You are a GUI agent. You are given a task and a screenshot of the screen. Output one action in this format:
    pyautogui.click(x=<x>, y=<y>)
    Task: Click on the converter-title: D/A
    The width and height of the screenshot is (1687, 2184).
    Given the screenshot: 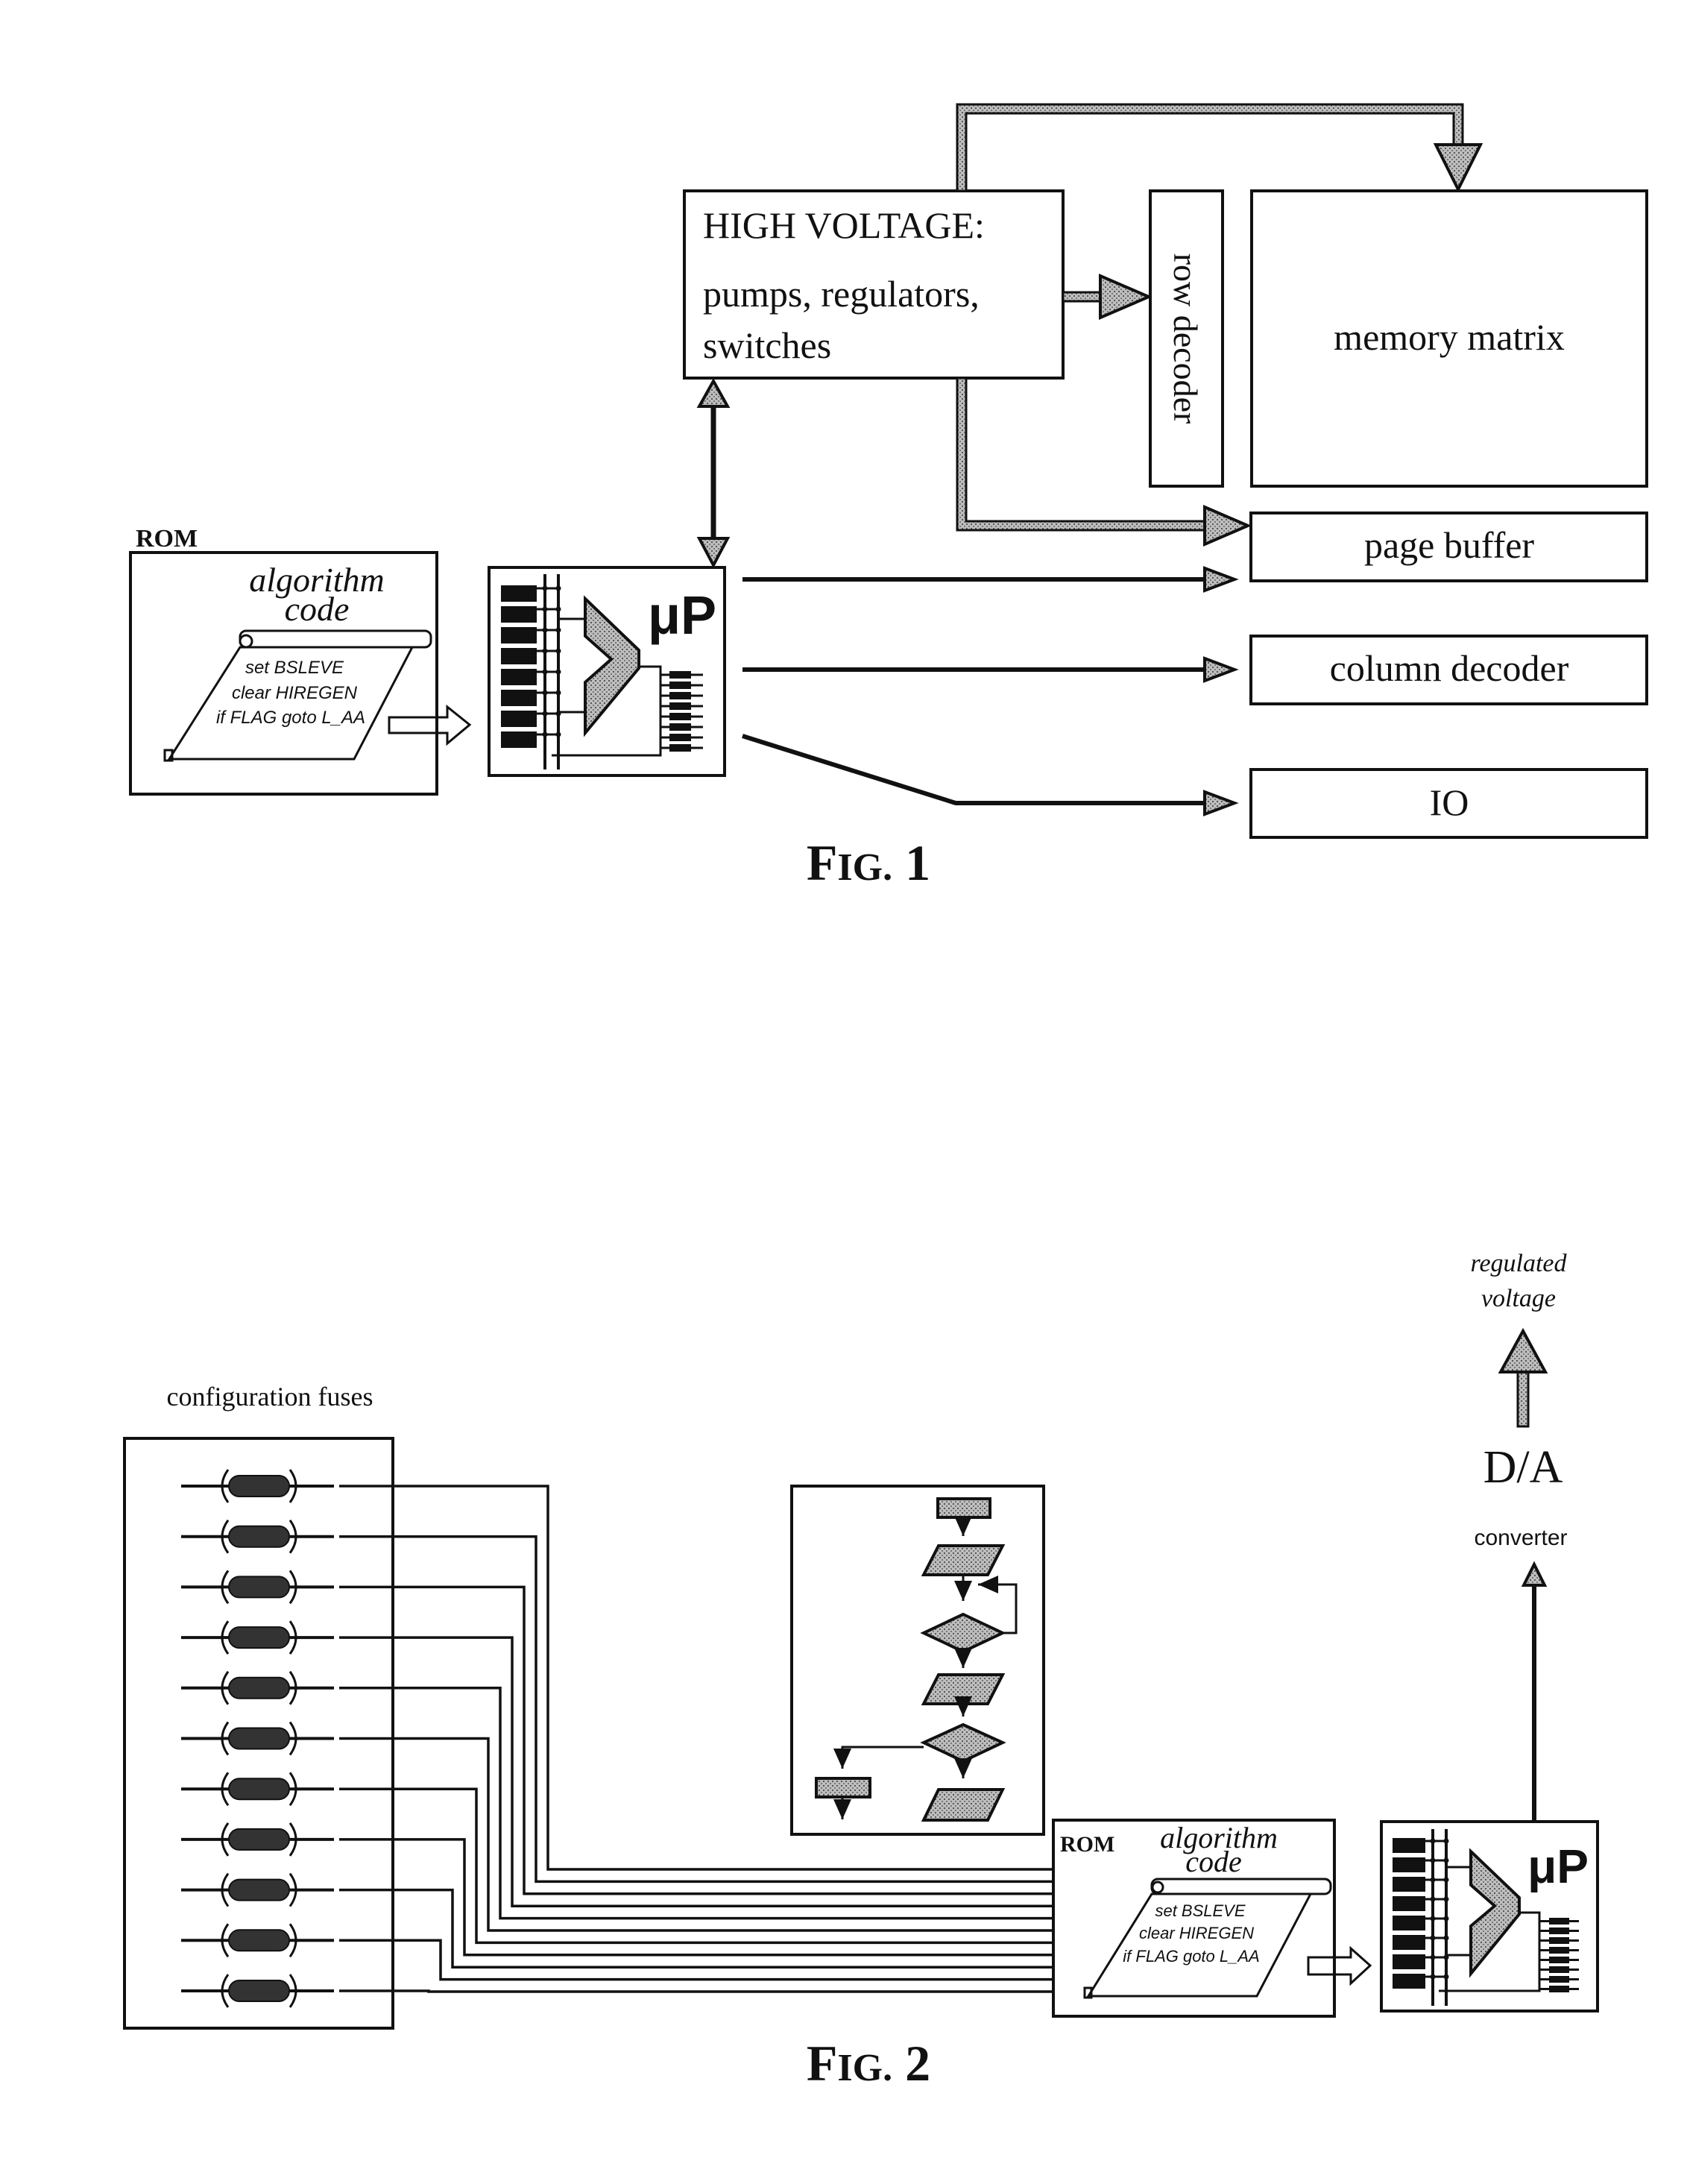 What is the action you would take?
    pyautogui.click(x=1523, y=1467)
    